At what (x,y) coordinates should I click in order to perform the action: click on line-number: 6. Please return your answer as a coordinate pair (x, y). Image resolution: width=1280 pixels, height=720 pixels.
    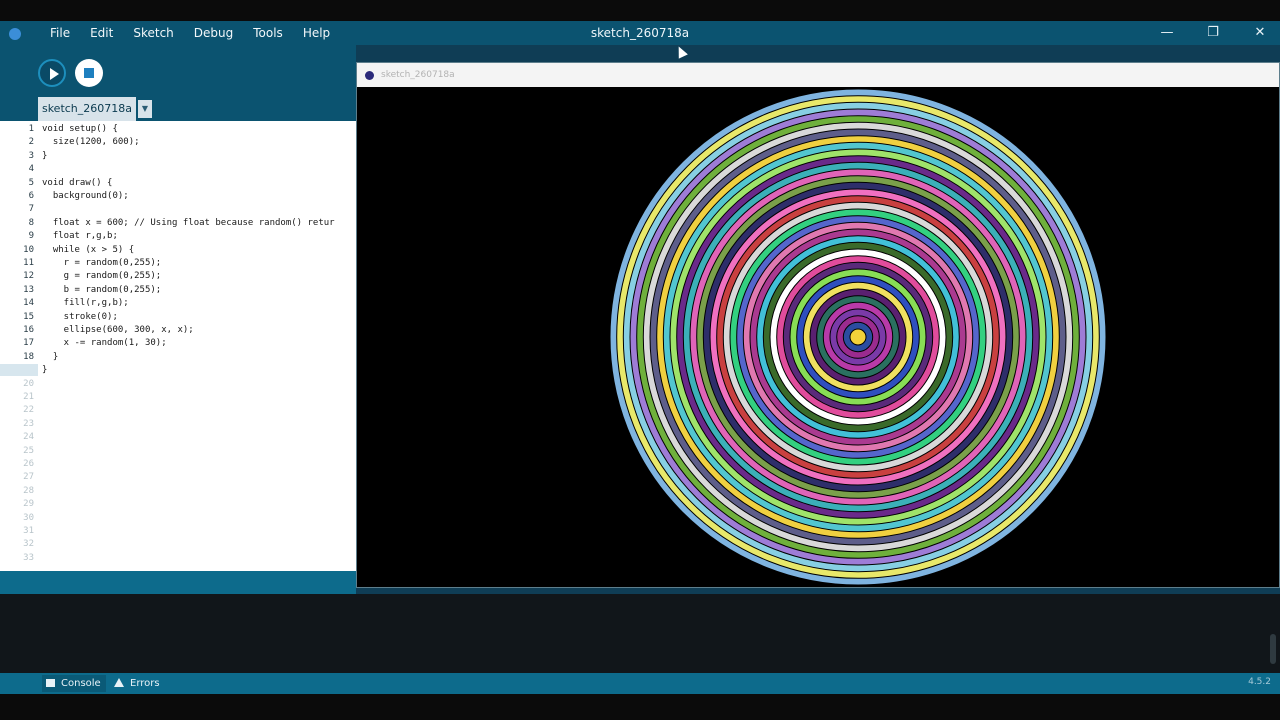
    Looking at the image, I should click on (31, 196).